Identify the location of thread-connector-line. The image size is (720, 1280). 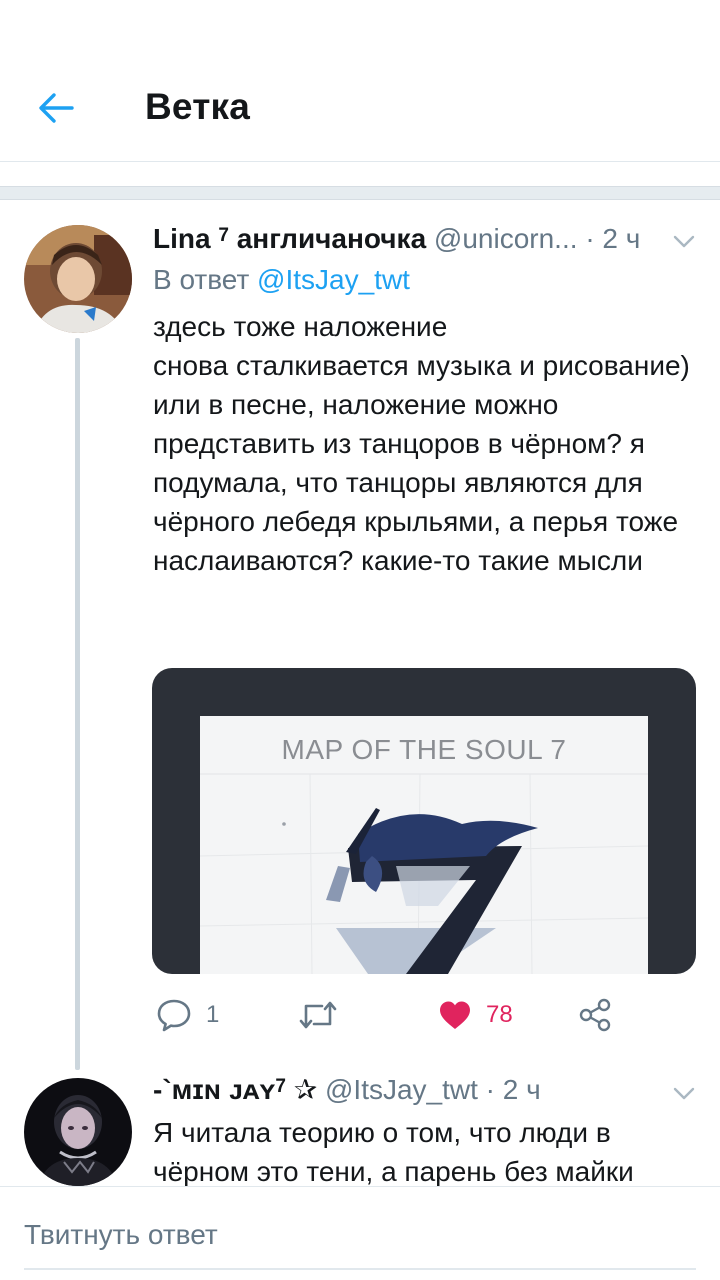
(77, 704).